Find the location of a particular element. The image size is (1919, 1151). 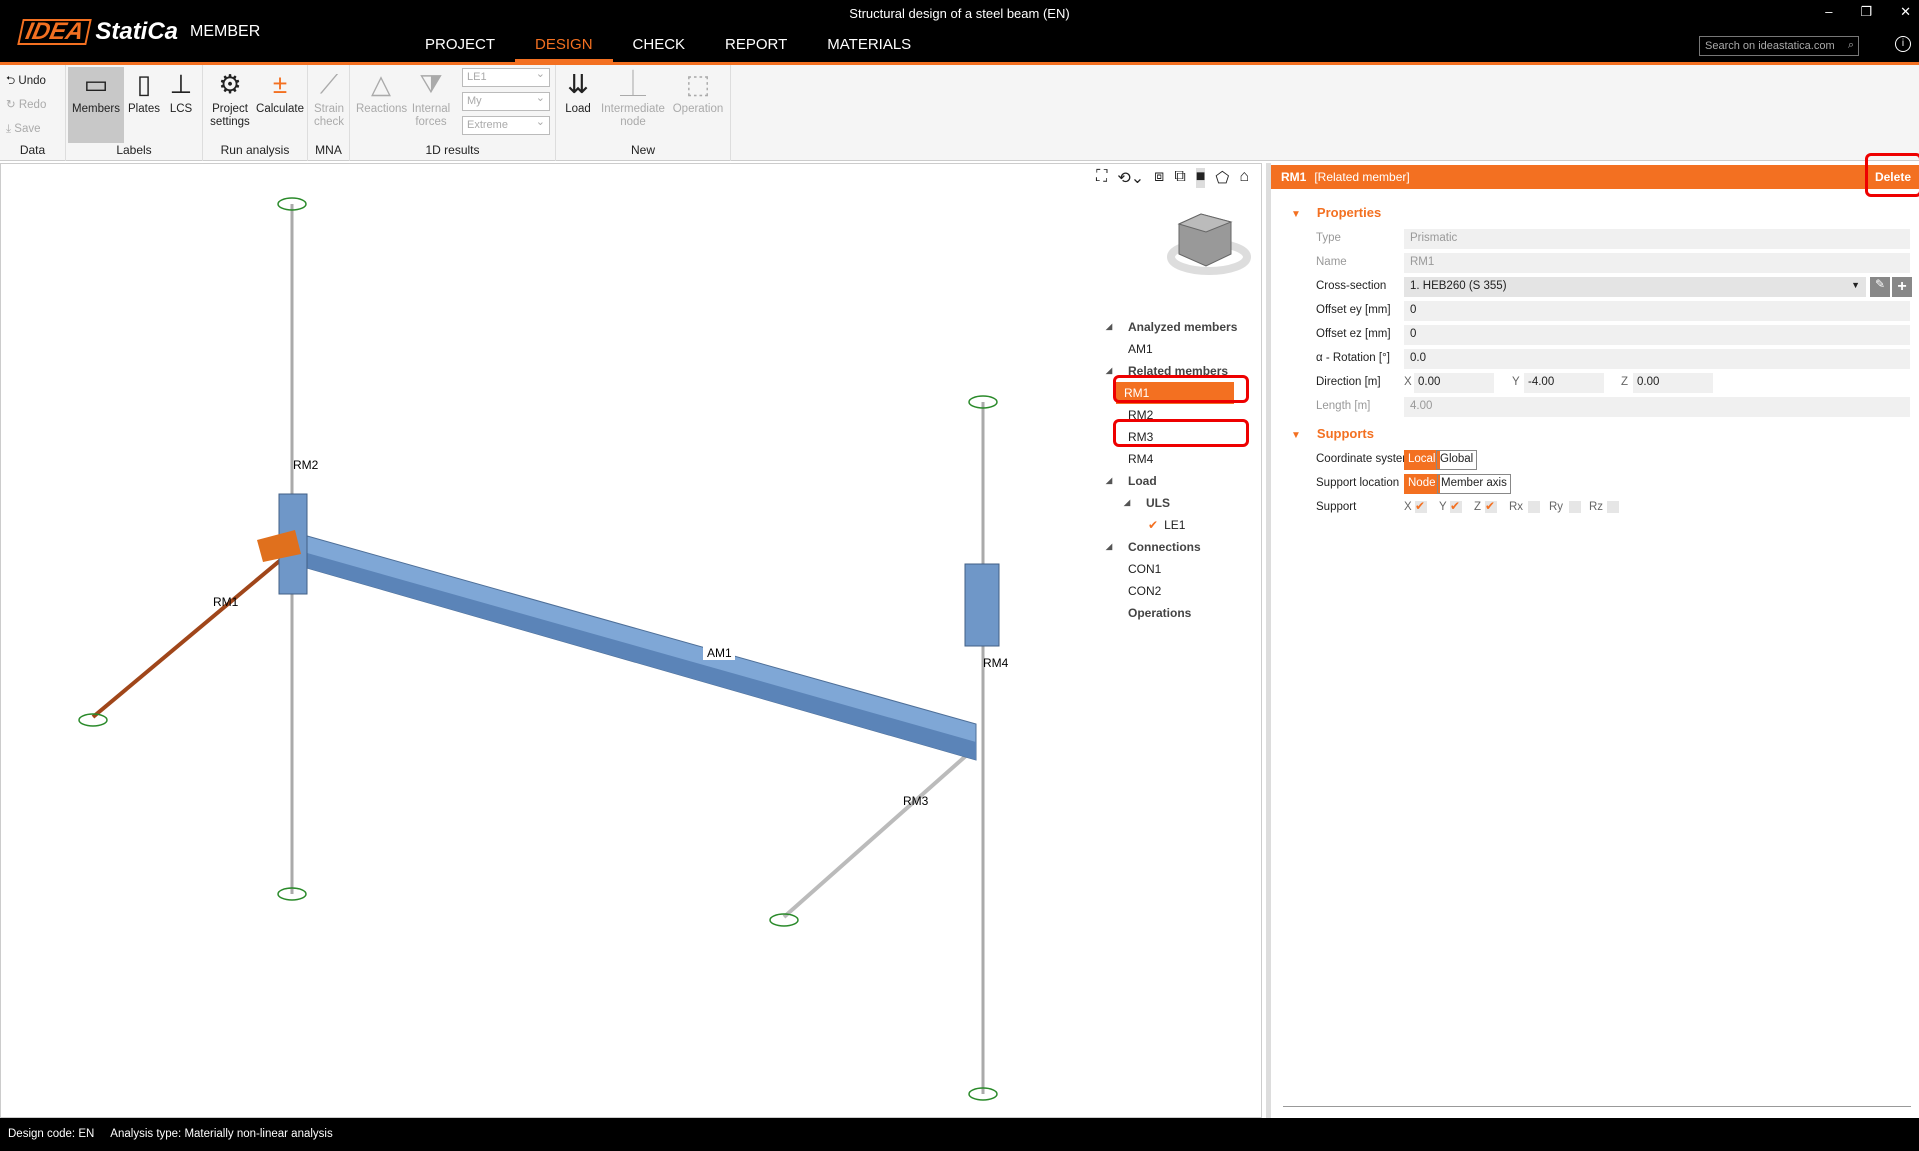

name-label: Name is located at coordinates (1331, 262).